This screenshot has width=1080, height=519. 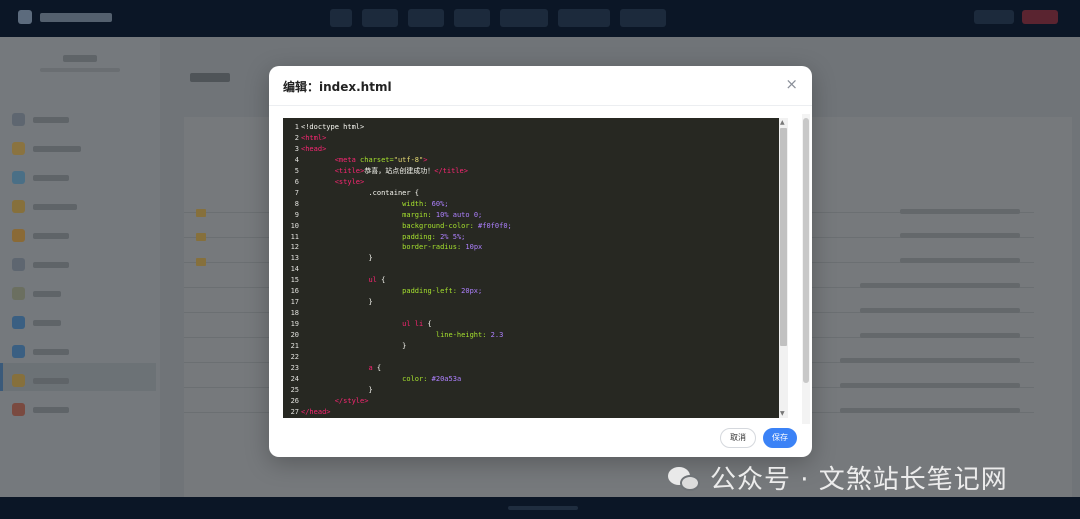 I want to click on line-number: 27, so click(x=294, y=411).